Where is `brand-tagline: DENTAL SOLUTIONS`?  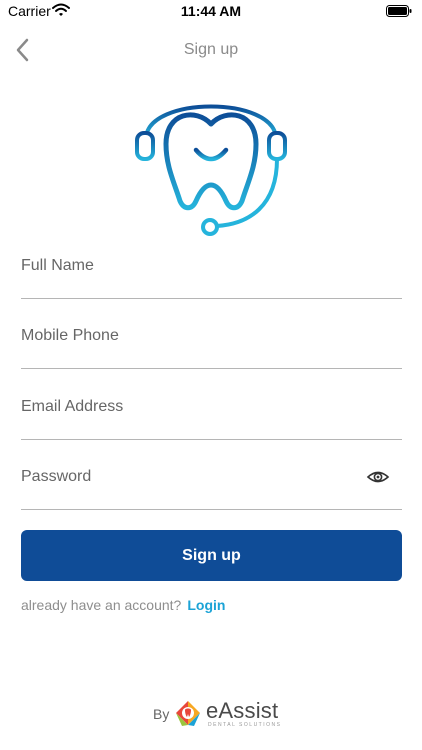
brand-tagline: DENTAL SOLUTIONS is located at coordinates (245, 725).